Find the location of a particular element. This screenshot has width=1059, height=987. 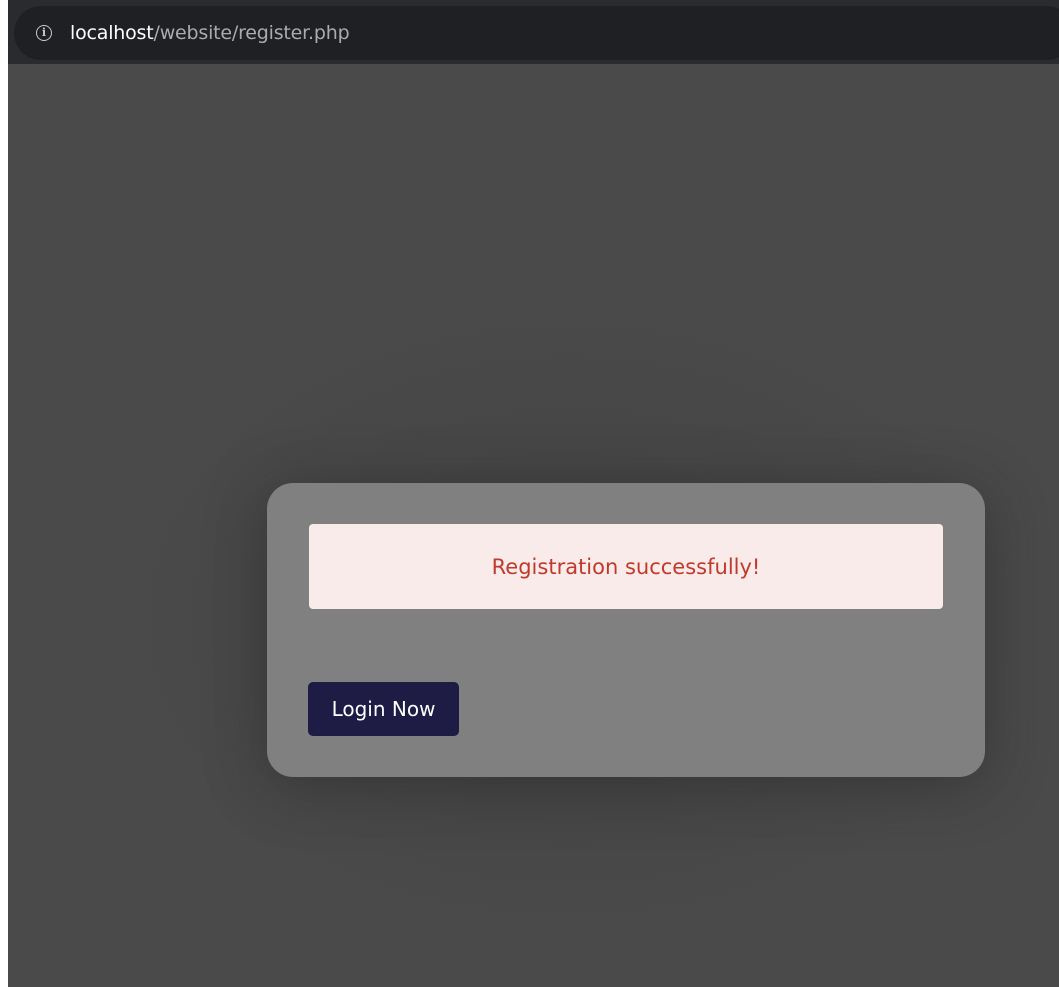

login-now-button: Login Now is located at coordinates (383, 709).